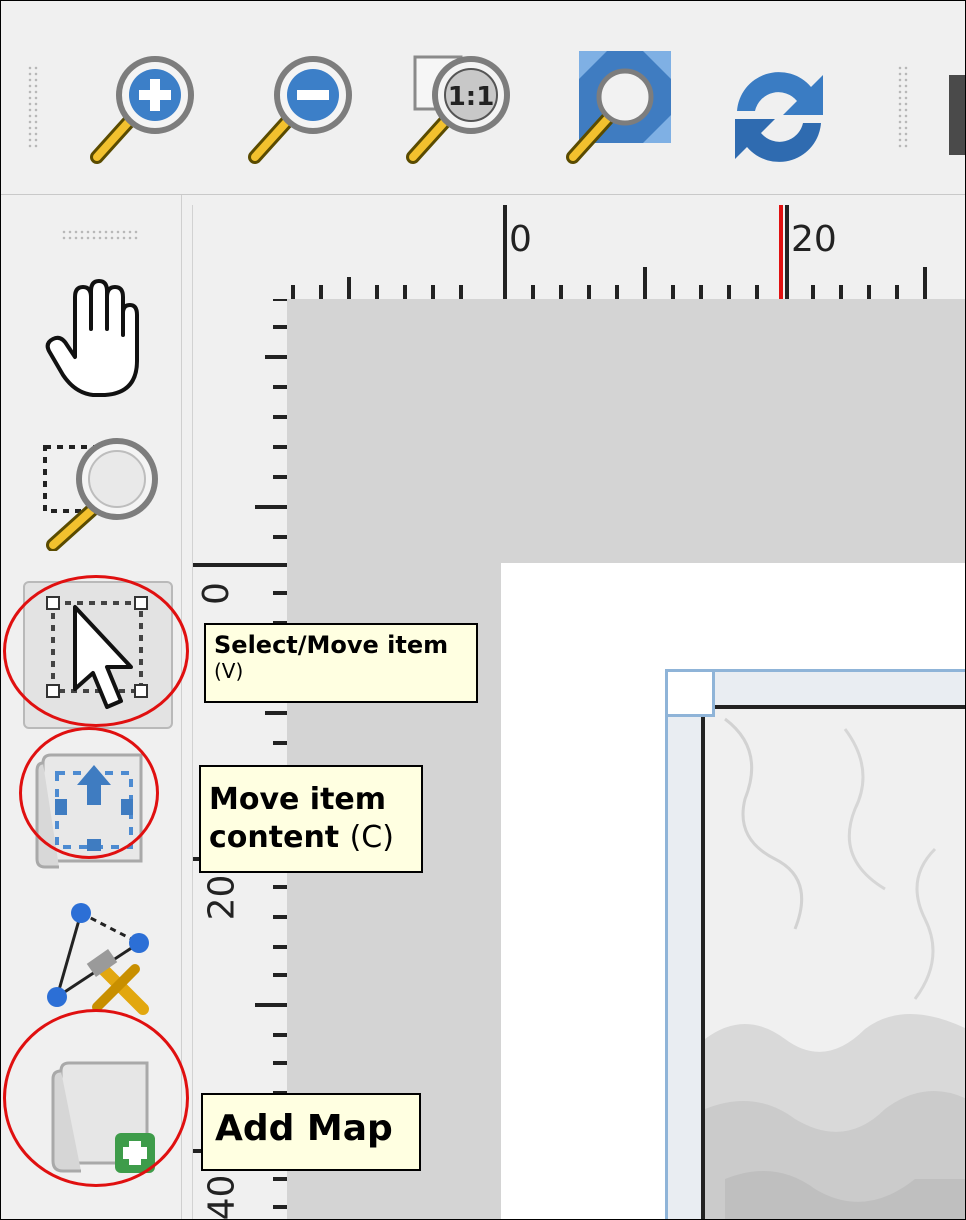  Describe the element at coordinates (311, 819) in the screenshot. I see `tooltip-move-content: Move item content (C)` at that location.